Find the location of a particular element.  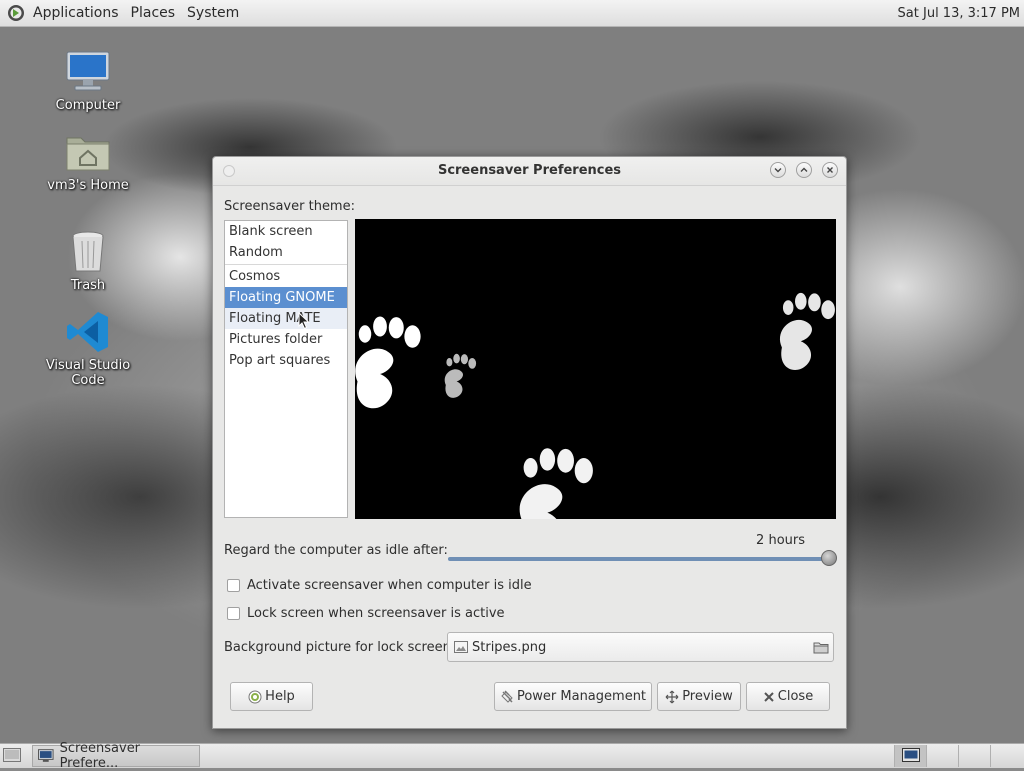

idle-value: 2 hours is located at coordinates (780, 540).